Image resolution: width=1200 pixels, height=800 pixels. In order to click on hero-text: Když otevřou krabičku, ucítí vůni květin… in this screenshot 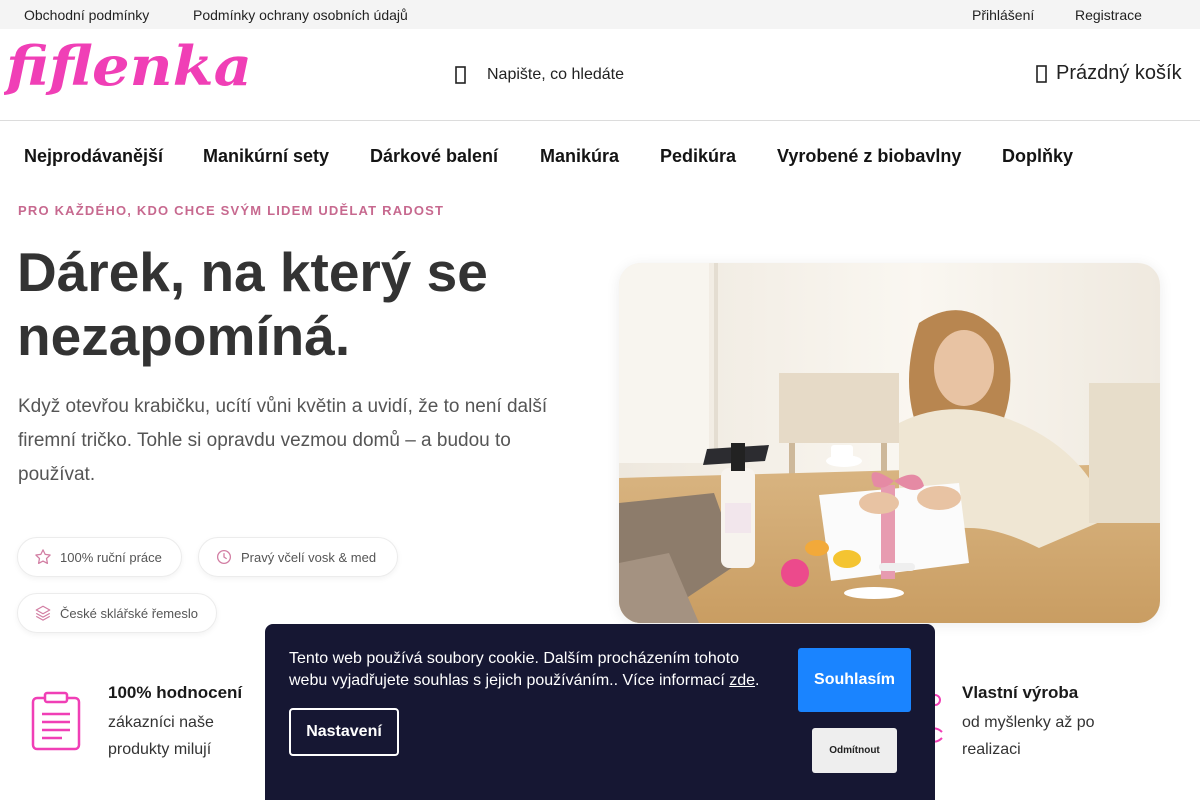, I will do `click(283, 440)`.